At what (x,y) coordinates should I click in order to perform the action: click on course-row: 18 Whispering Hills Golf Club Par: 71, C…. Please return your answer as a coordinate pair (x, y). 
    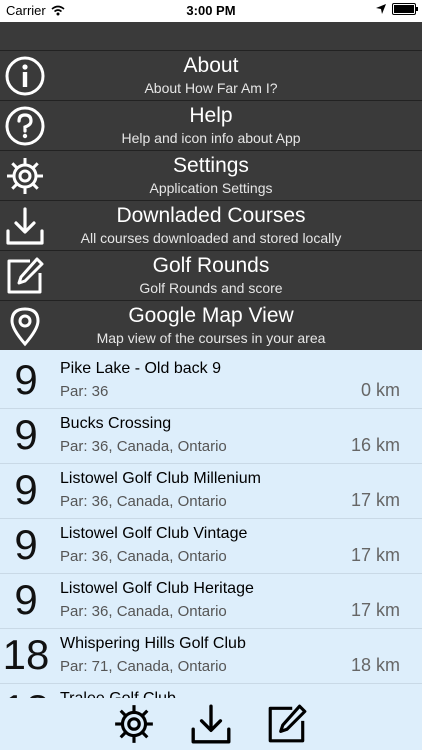
    Looking at the image, I should click on (211, 656).